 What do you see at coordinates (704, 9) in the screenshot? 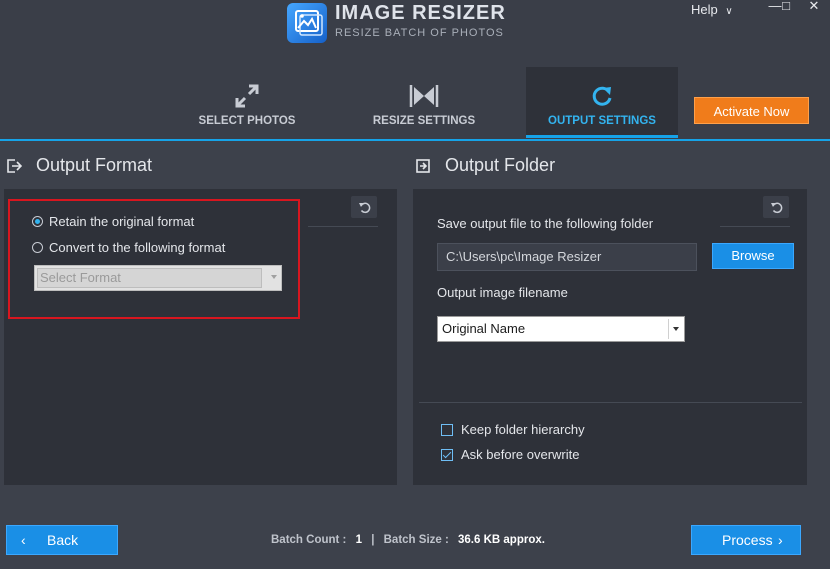
I see `help-label: Help` at bounding box center [704, 9].